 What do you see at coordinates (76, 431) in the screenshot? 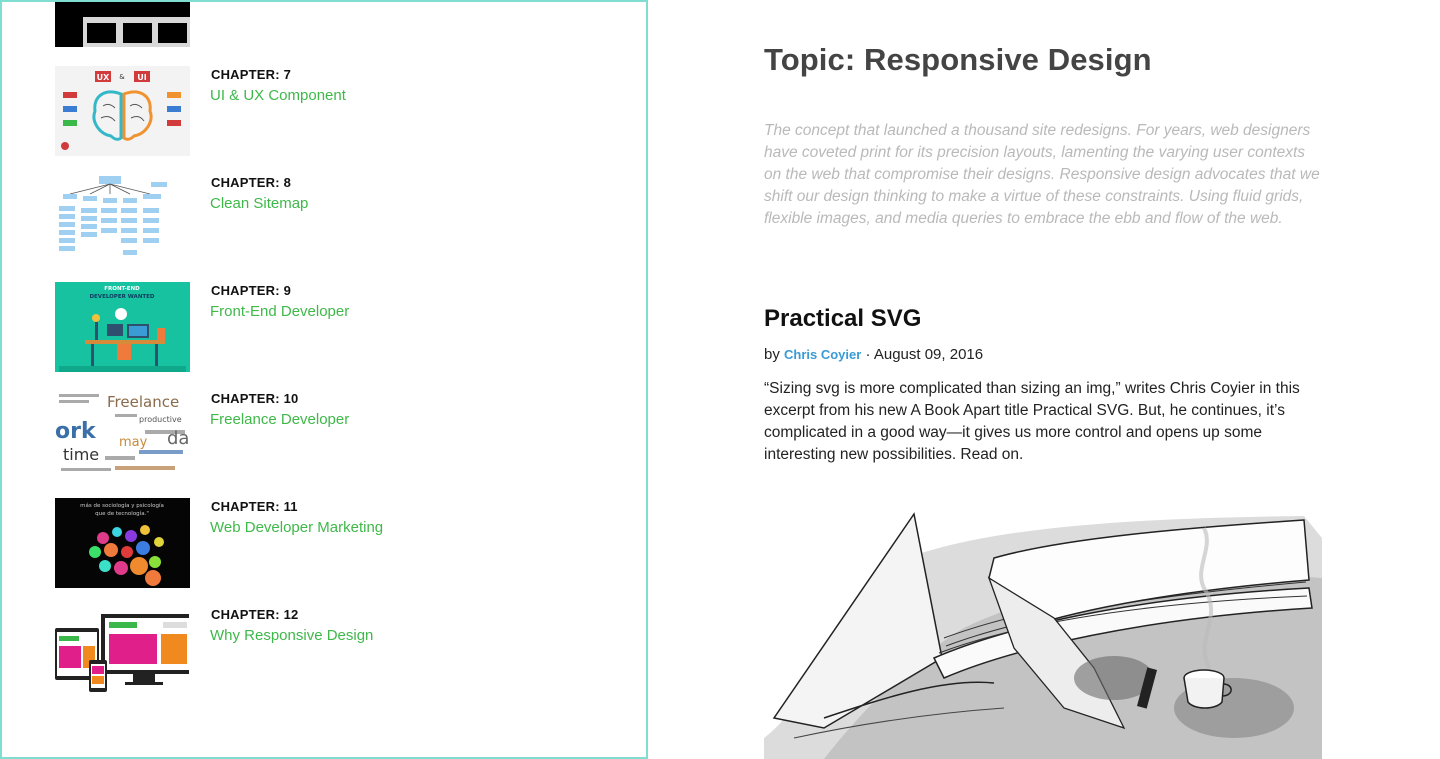
I see `thumb-text: ork` at bounding box center [76, 431].